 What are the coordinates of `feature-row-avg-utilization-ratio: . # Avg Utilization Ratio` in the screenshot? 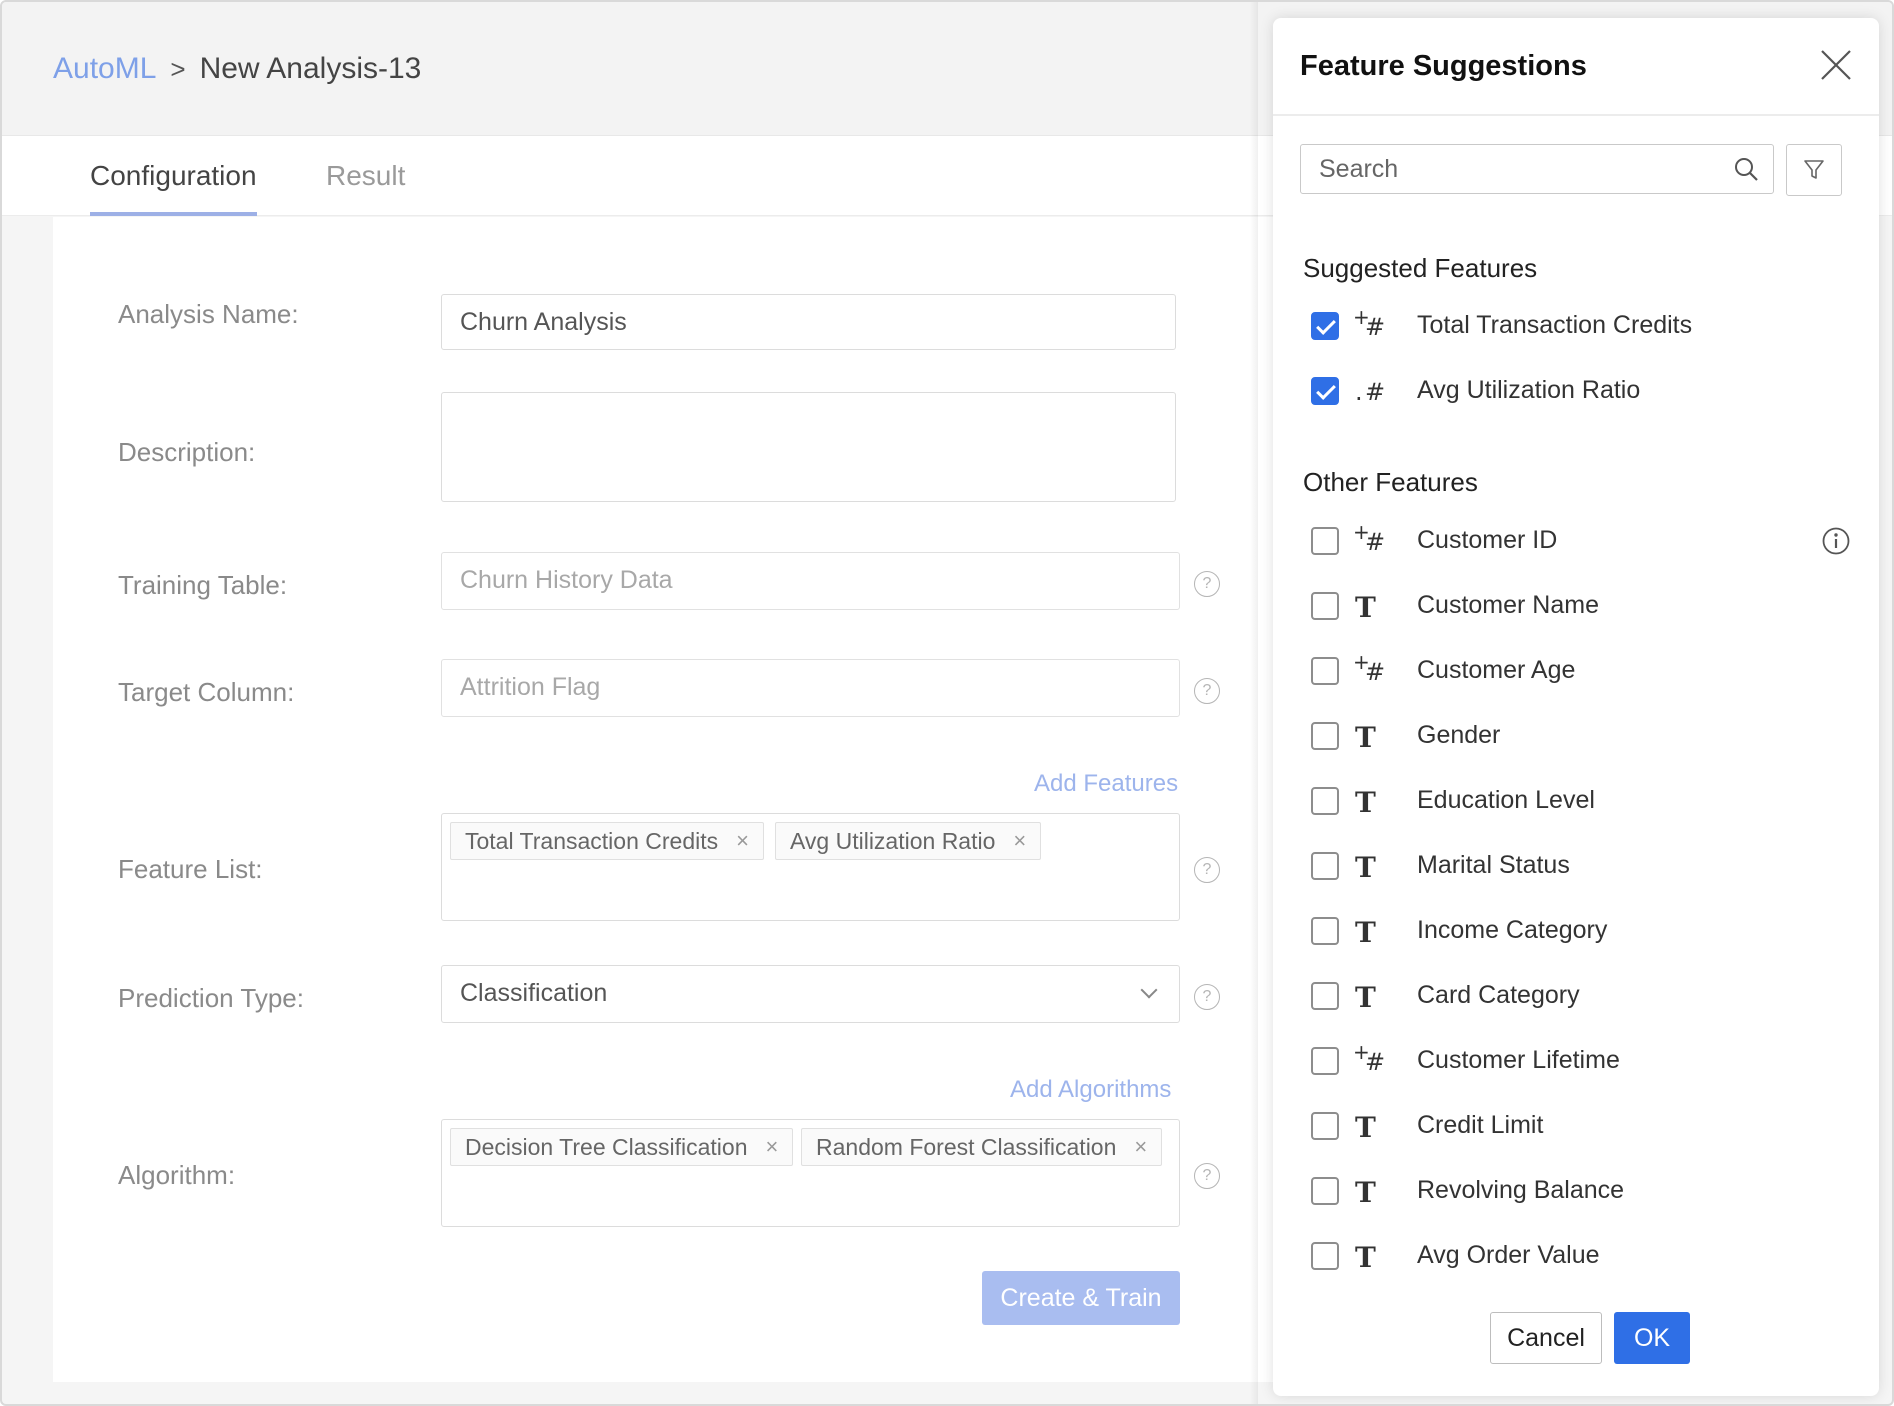 It's located at (1581, 392).